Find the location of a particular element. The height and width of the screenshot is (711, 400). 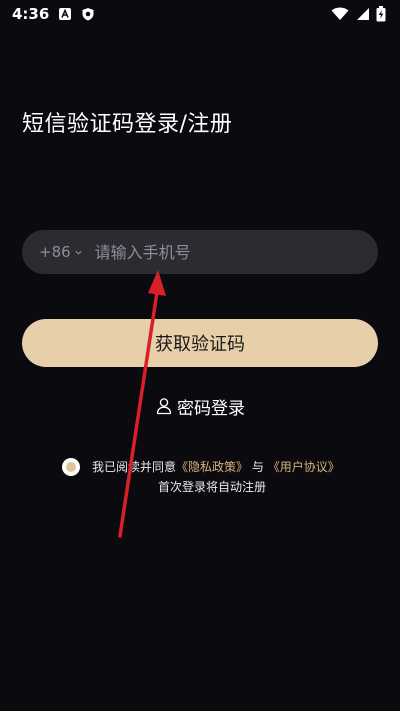

phone-number-input is located at coordinates (236, 252).